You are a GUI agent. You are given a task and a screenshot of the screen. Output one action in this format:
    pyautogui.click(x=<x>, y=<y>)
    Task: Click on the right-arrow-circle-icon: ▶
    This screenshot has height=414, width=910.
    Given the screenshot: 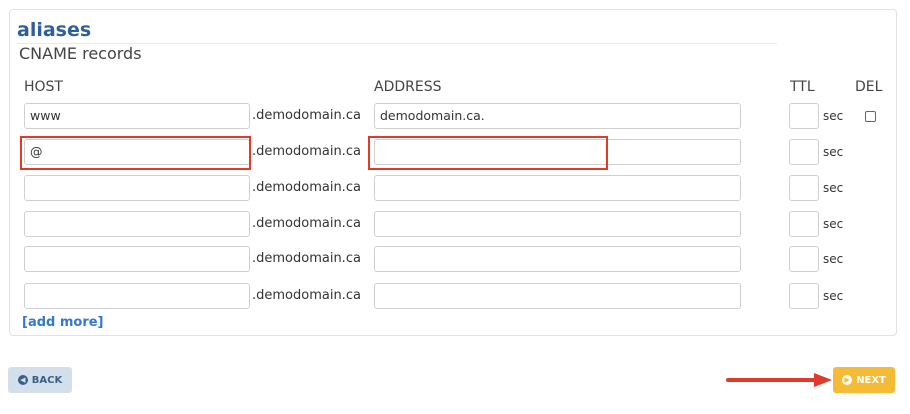 What is the action you would take?
    pyautogui.click(x=847, y=380)
    